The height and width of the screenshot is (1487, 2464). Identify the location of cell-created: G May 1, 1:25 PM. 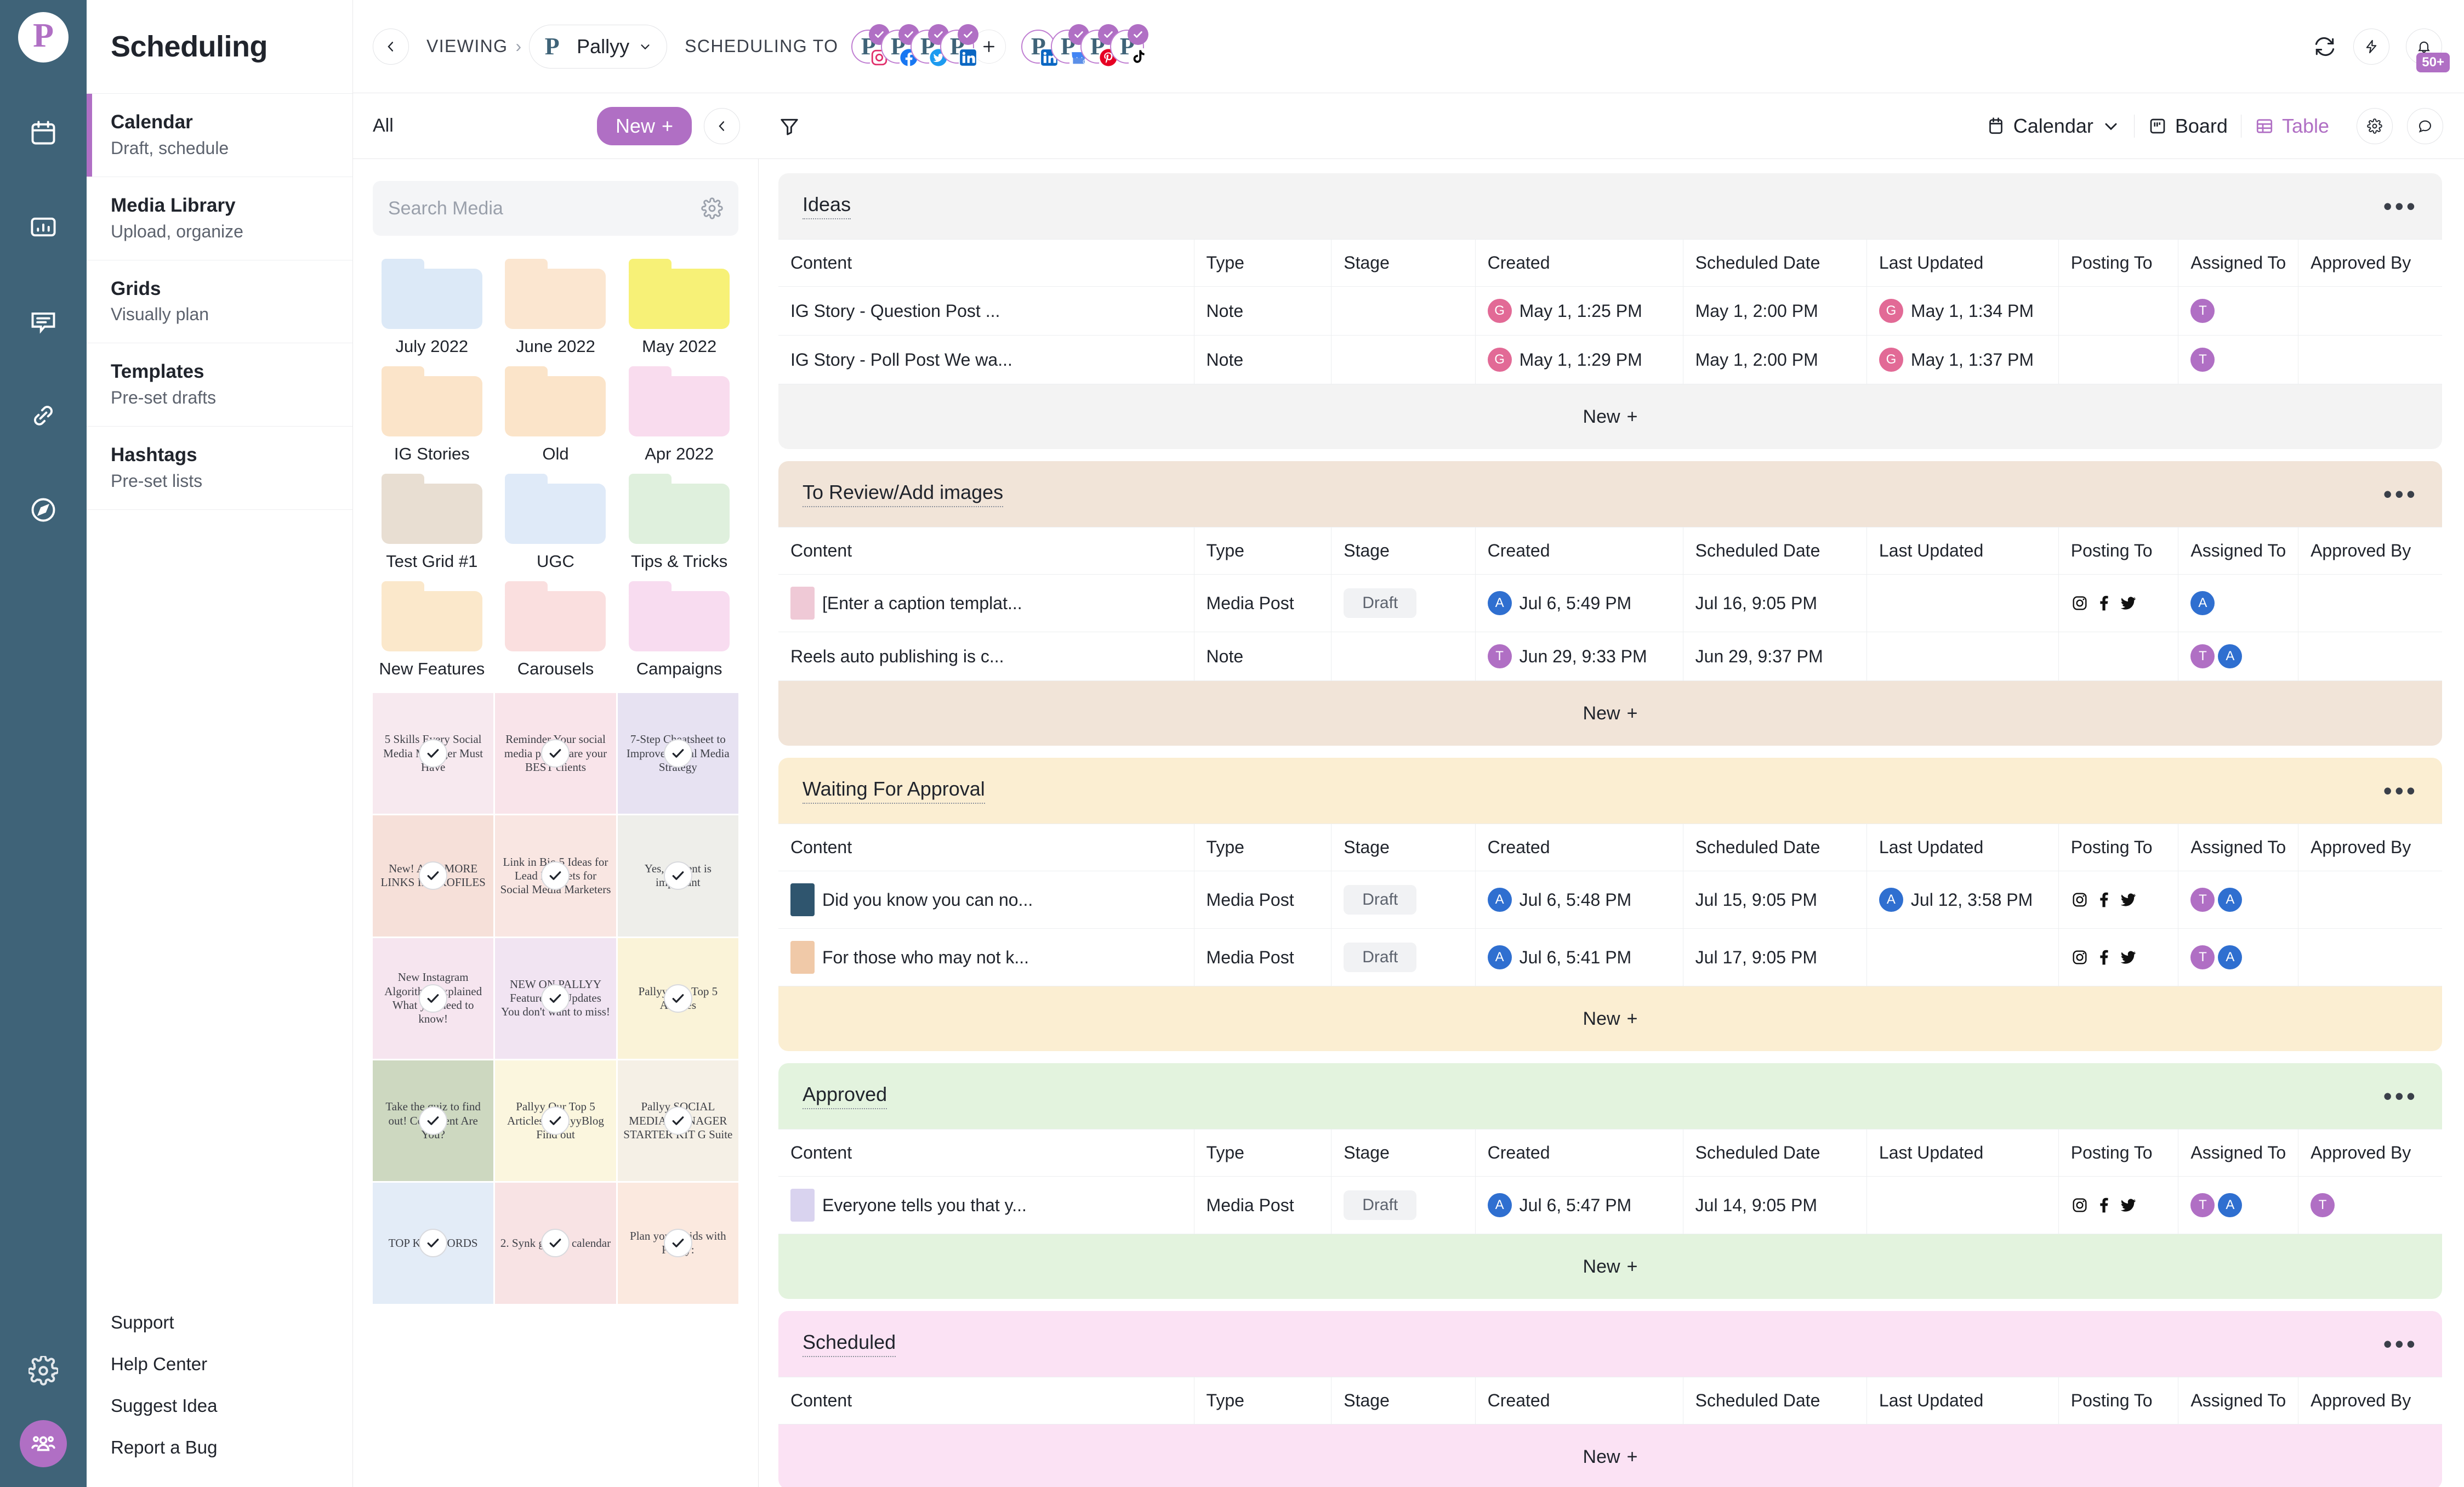
(1579, 311).